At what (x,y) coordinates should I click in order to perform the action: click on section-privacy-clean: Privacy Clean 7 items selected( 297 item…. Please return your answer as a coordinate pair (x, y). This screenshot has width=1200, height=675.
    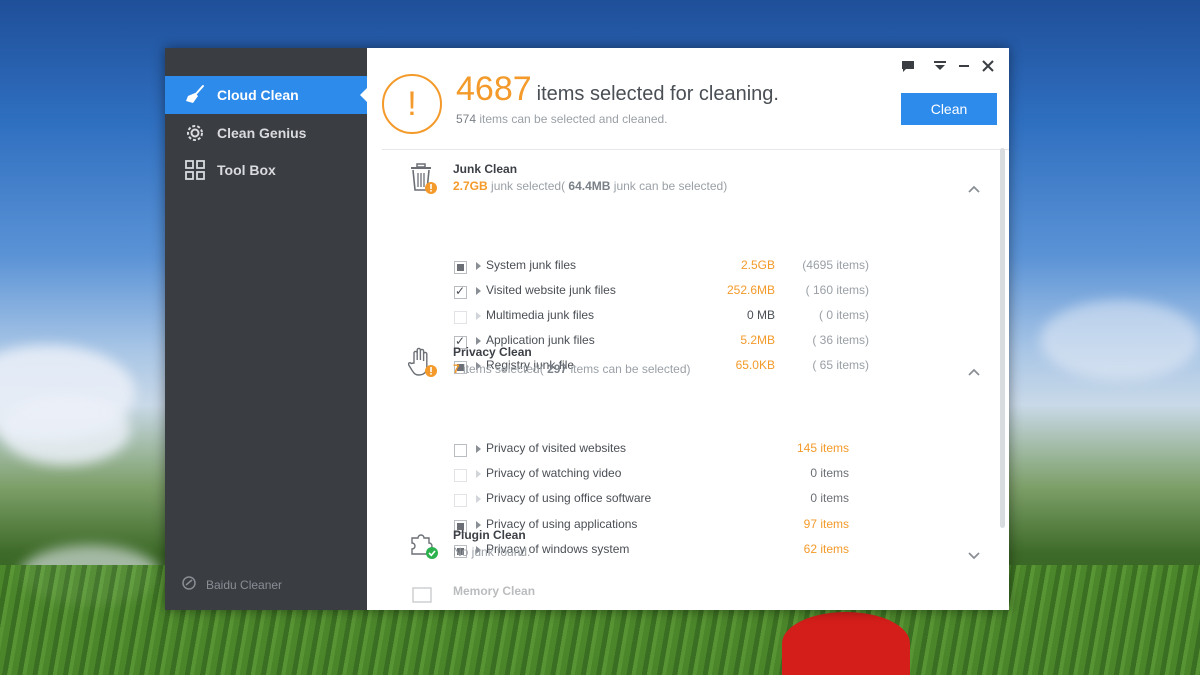
    Looking at the image, I should click on (682, 365).